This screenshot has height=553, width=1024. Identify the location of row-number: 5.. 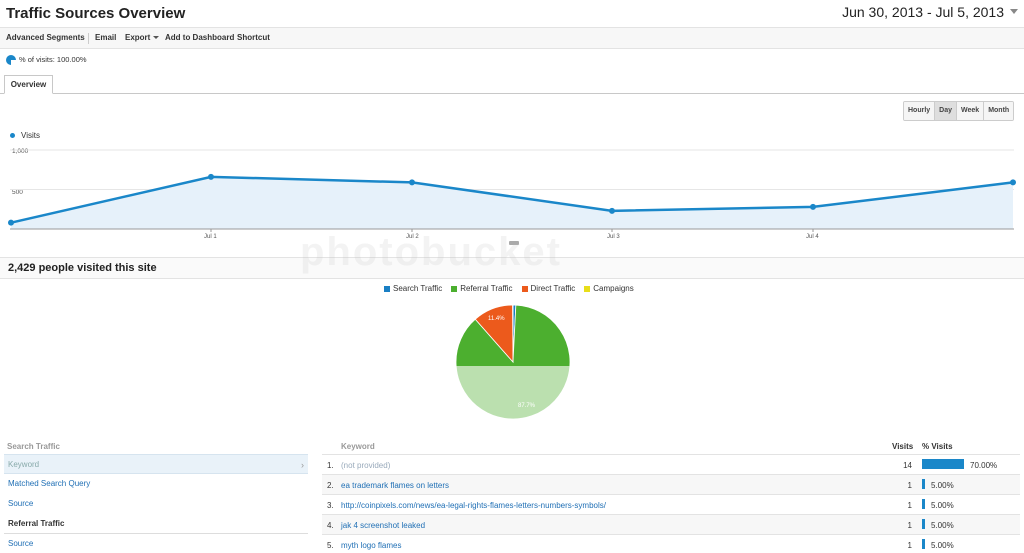
(330, 545).